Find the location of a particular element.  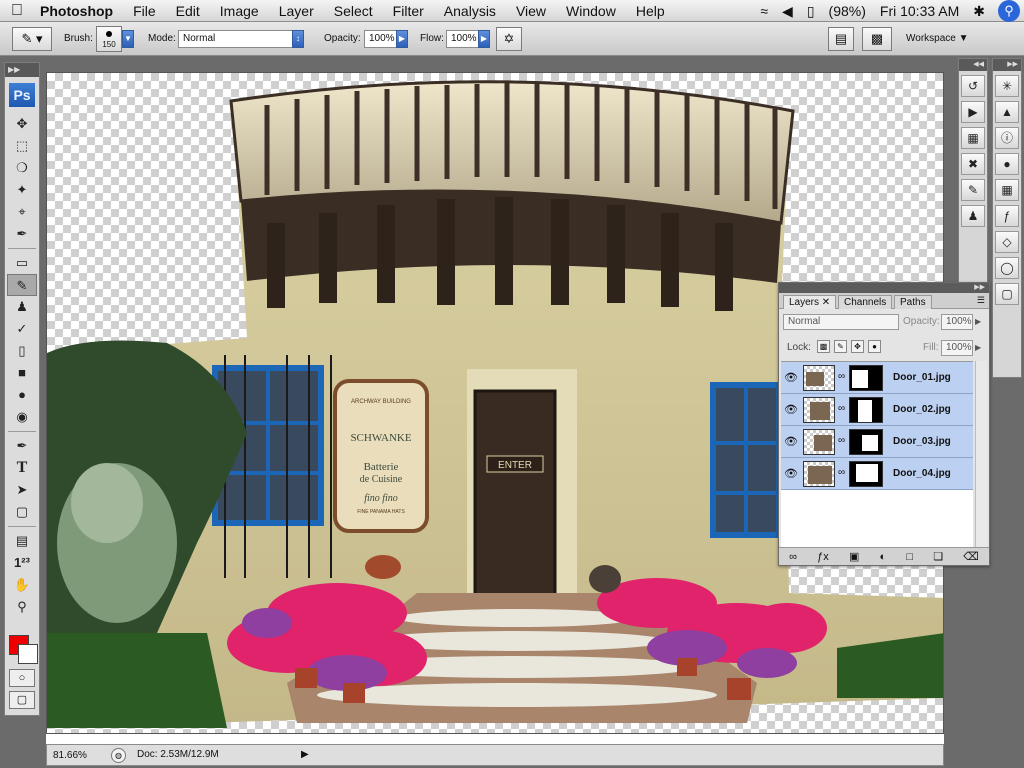

status-menu-arrow-icon: ▶ is located at coordinates (305, 754).